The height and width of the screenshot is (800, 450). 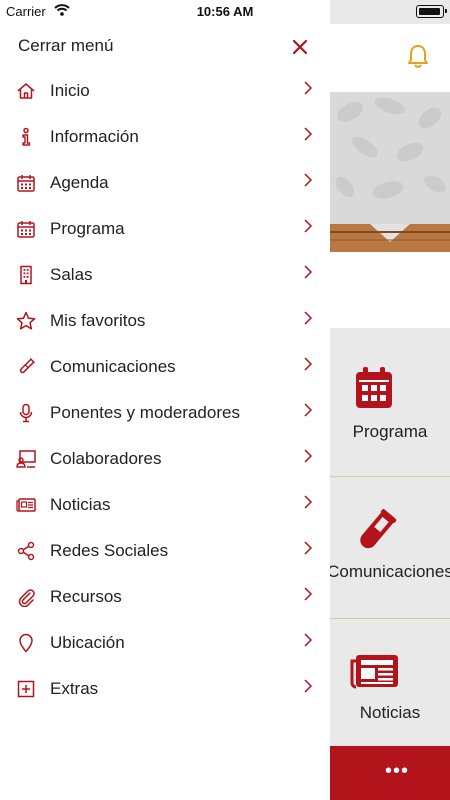 I want to click on plus-box-icon, so click(x=26, y=689).